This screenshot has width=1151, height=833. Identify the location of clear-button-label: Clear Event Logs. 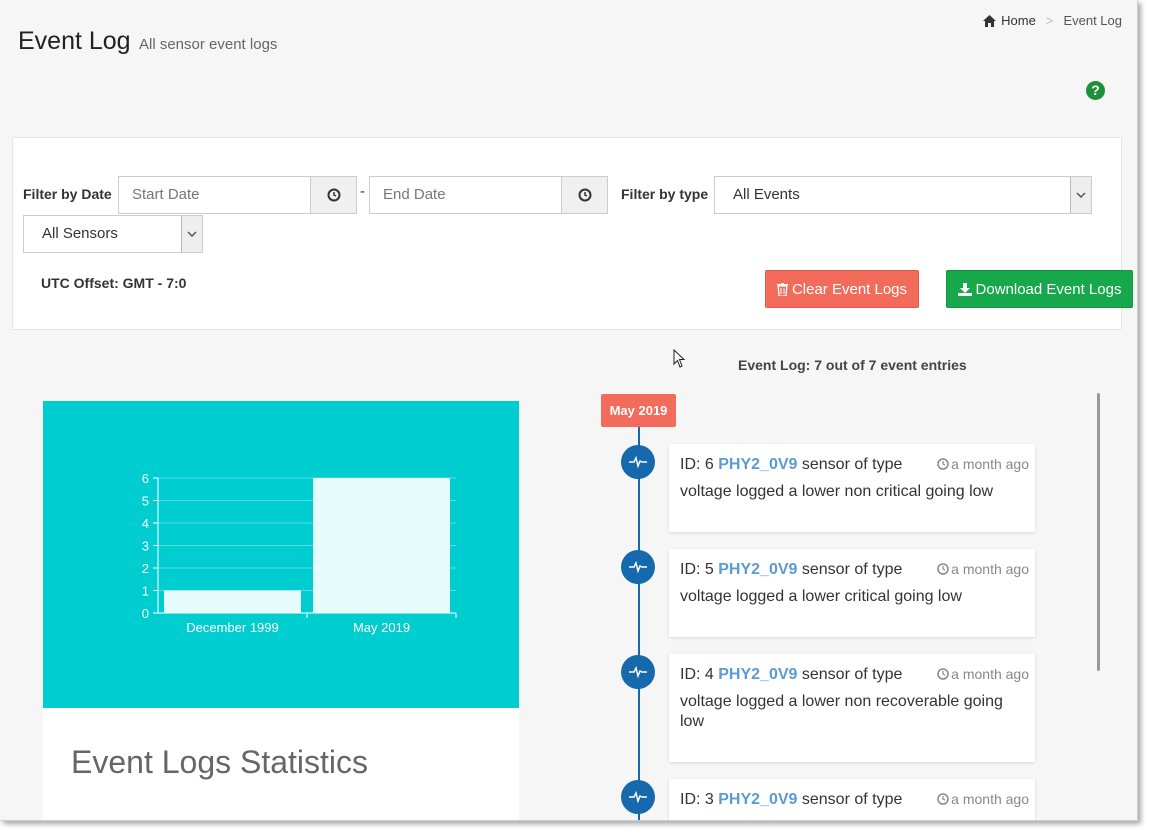
(849, 289).